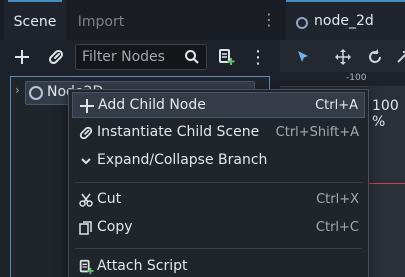 Image resolution: width=405 pixels, height=277 pixels. Describe the element at coordinates (317, 132) in the screenshot. I see `menu-item-shortcut: Ctrl+Shift+A` at that location.